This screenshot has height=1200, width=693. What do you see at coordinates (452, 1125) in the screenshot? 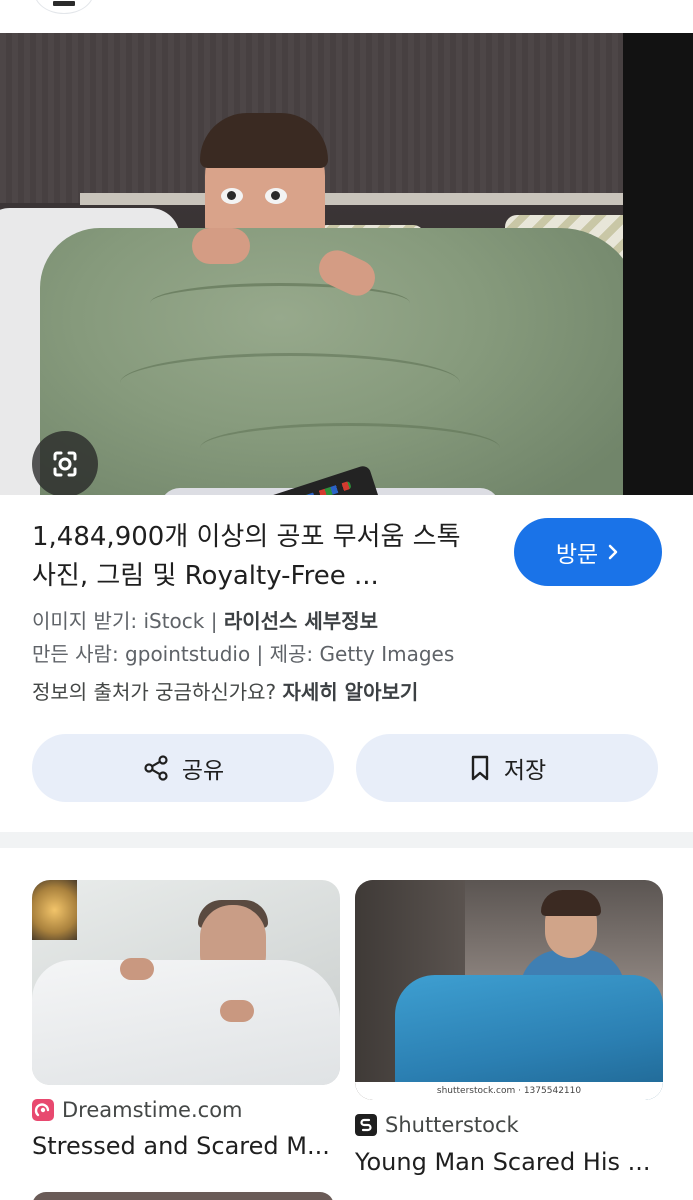
I see `related-source-name: Shutterstock` at bounding box center [452, 1125].